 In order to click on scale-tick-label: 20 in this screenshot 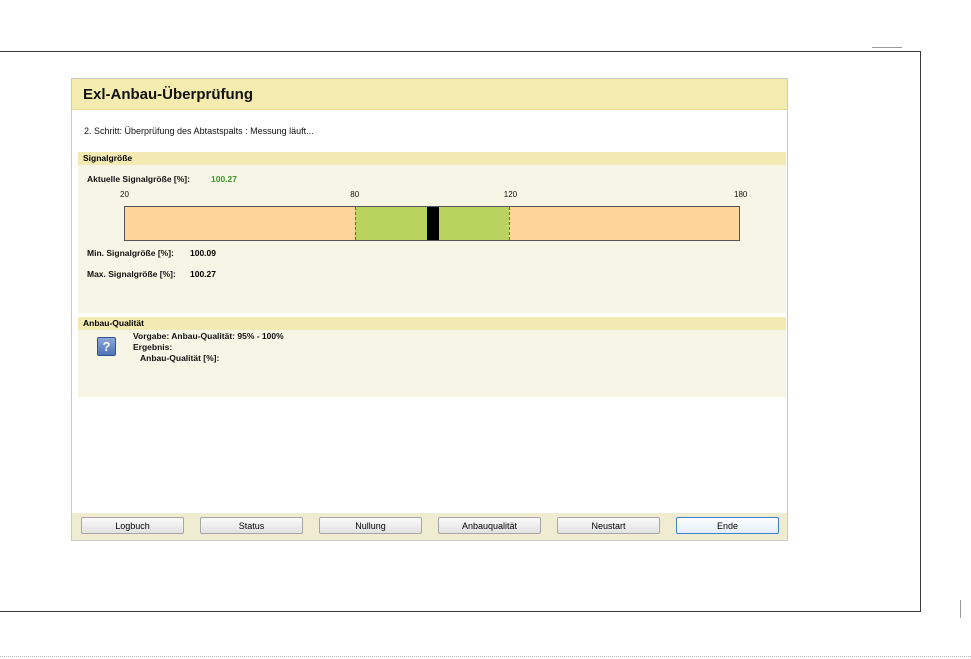, I will do `click(124, 194)`.